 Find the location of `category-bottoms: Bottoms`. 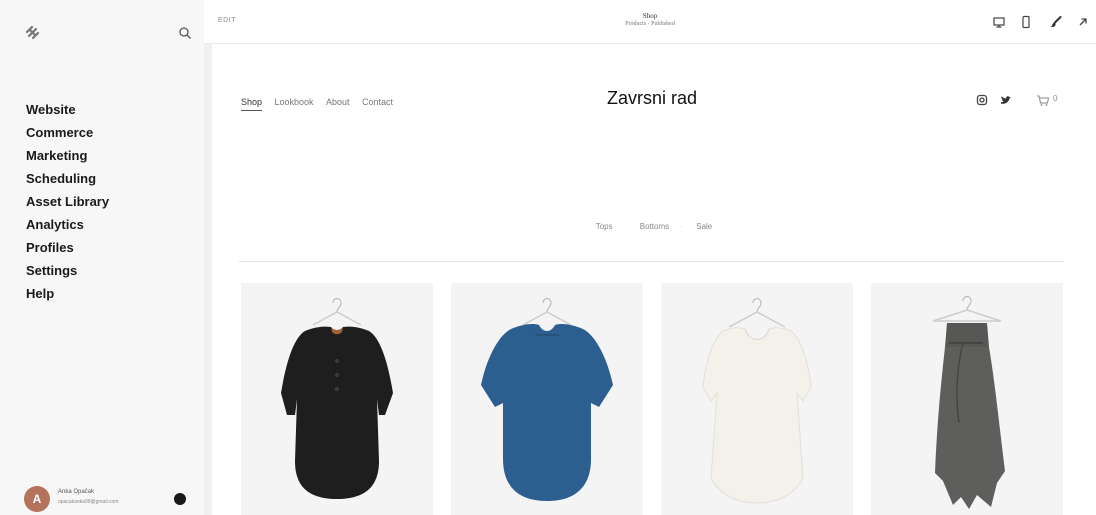

category-bottoms: Bottoms is located at coordinates (654, 226).